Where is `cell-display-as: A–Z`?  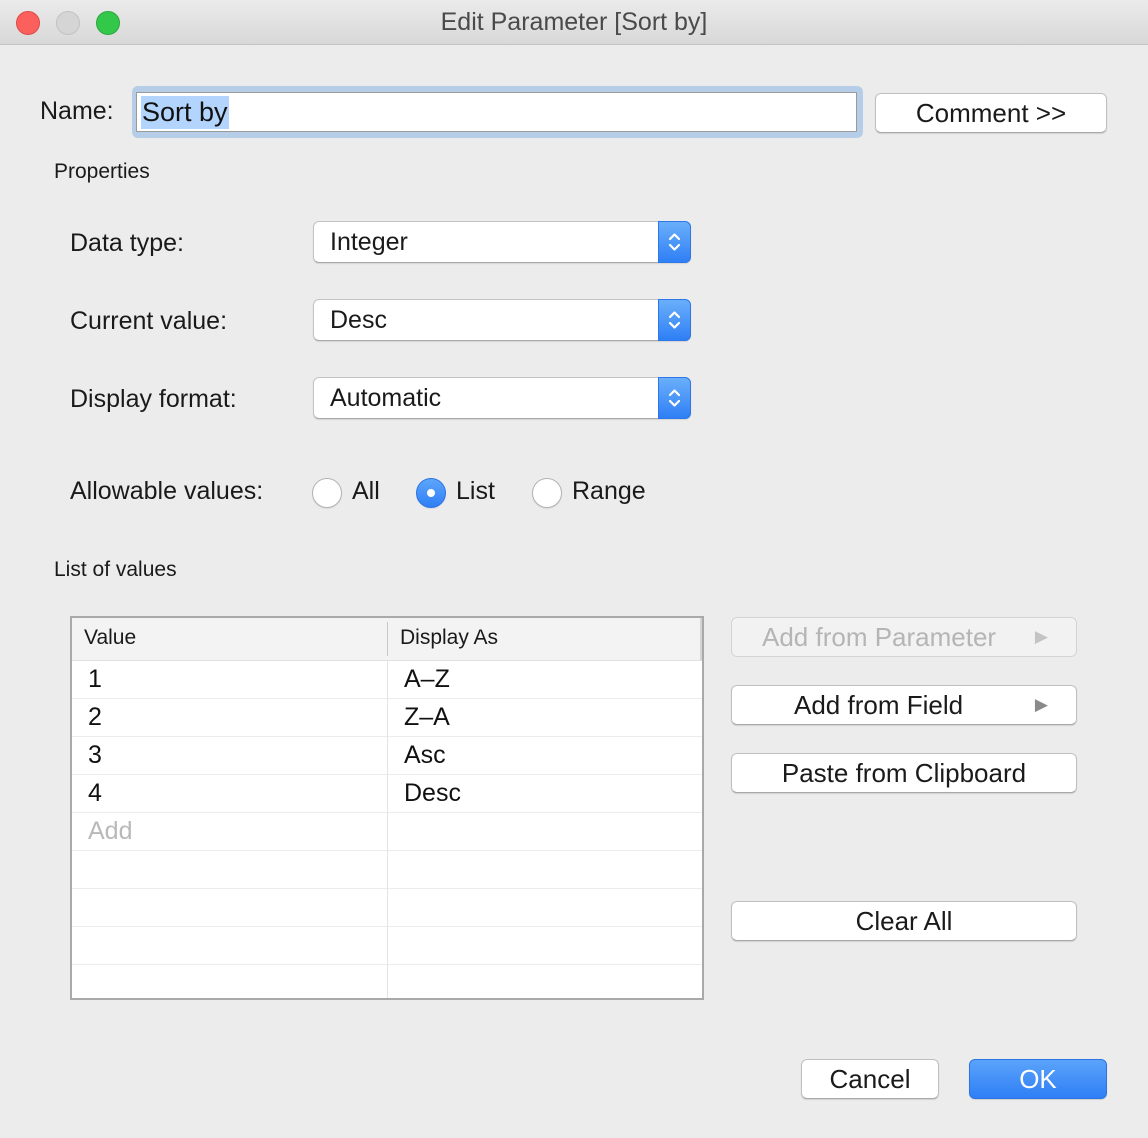
cell-display-as: A–Z is located at coordinates (427, 679).